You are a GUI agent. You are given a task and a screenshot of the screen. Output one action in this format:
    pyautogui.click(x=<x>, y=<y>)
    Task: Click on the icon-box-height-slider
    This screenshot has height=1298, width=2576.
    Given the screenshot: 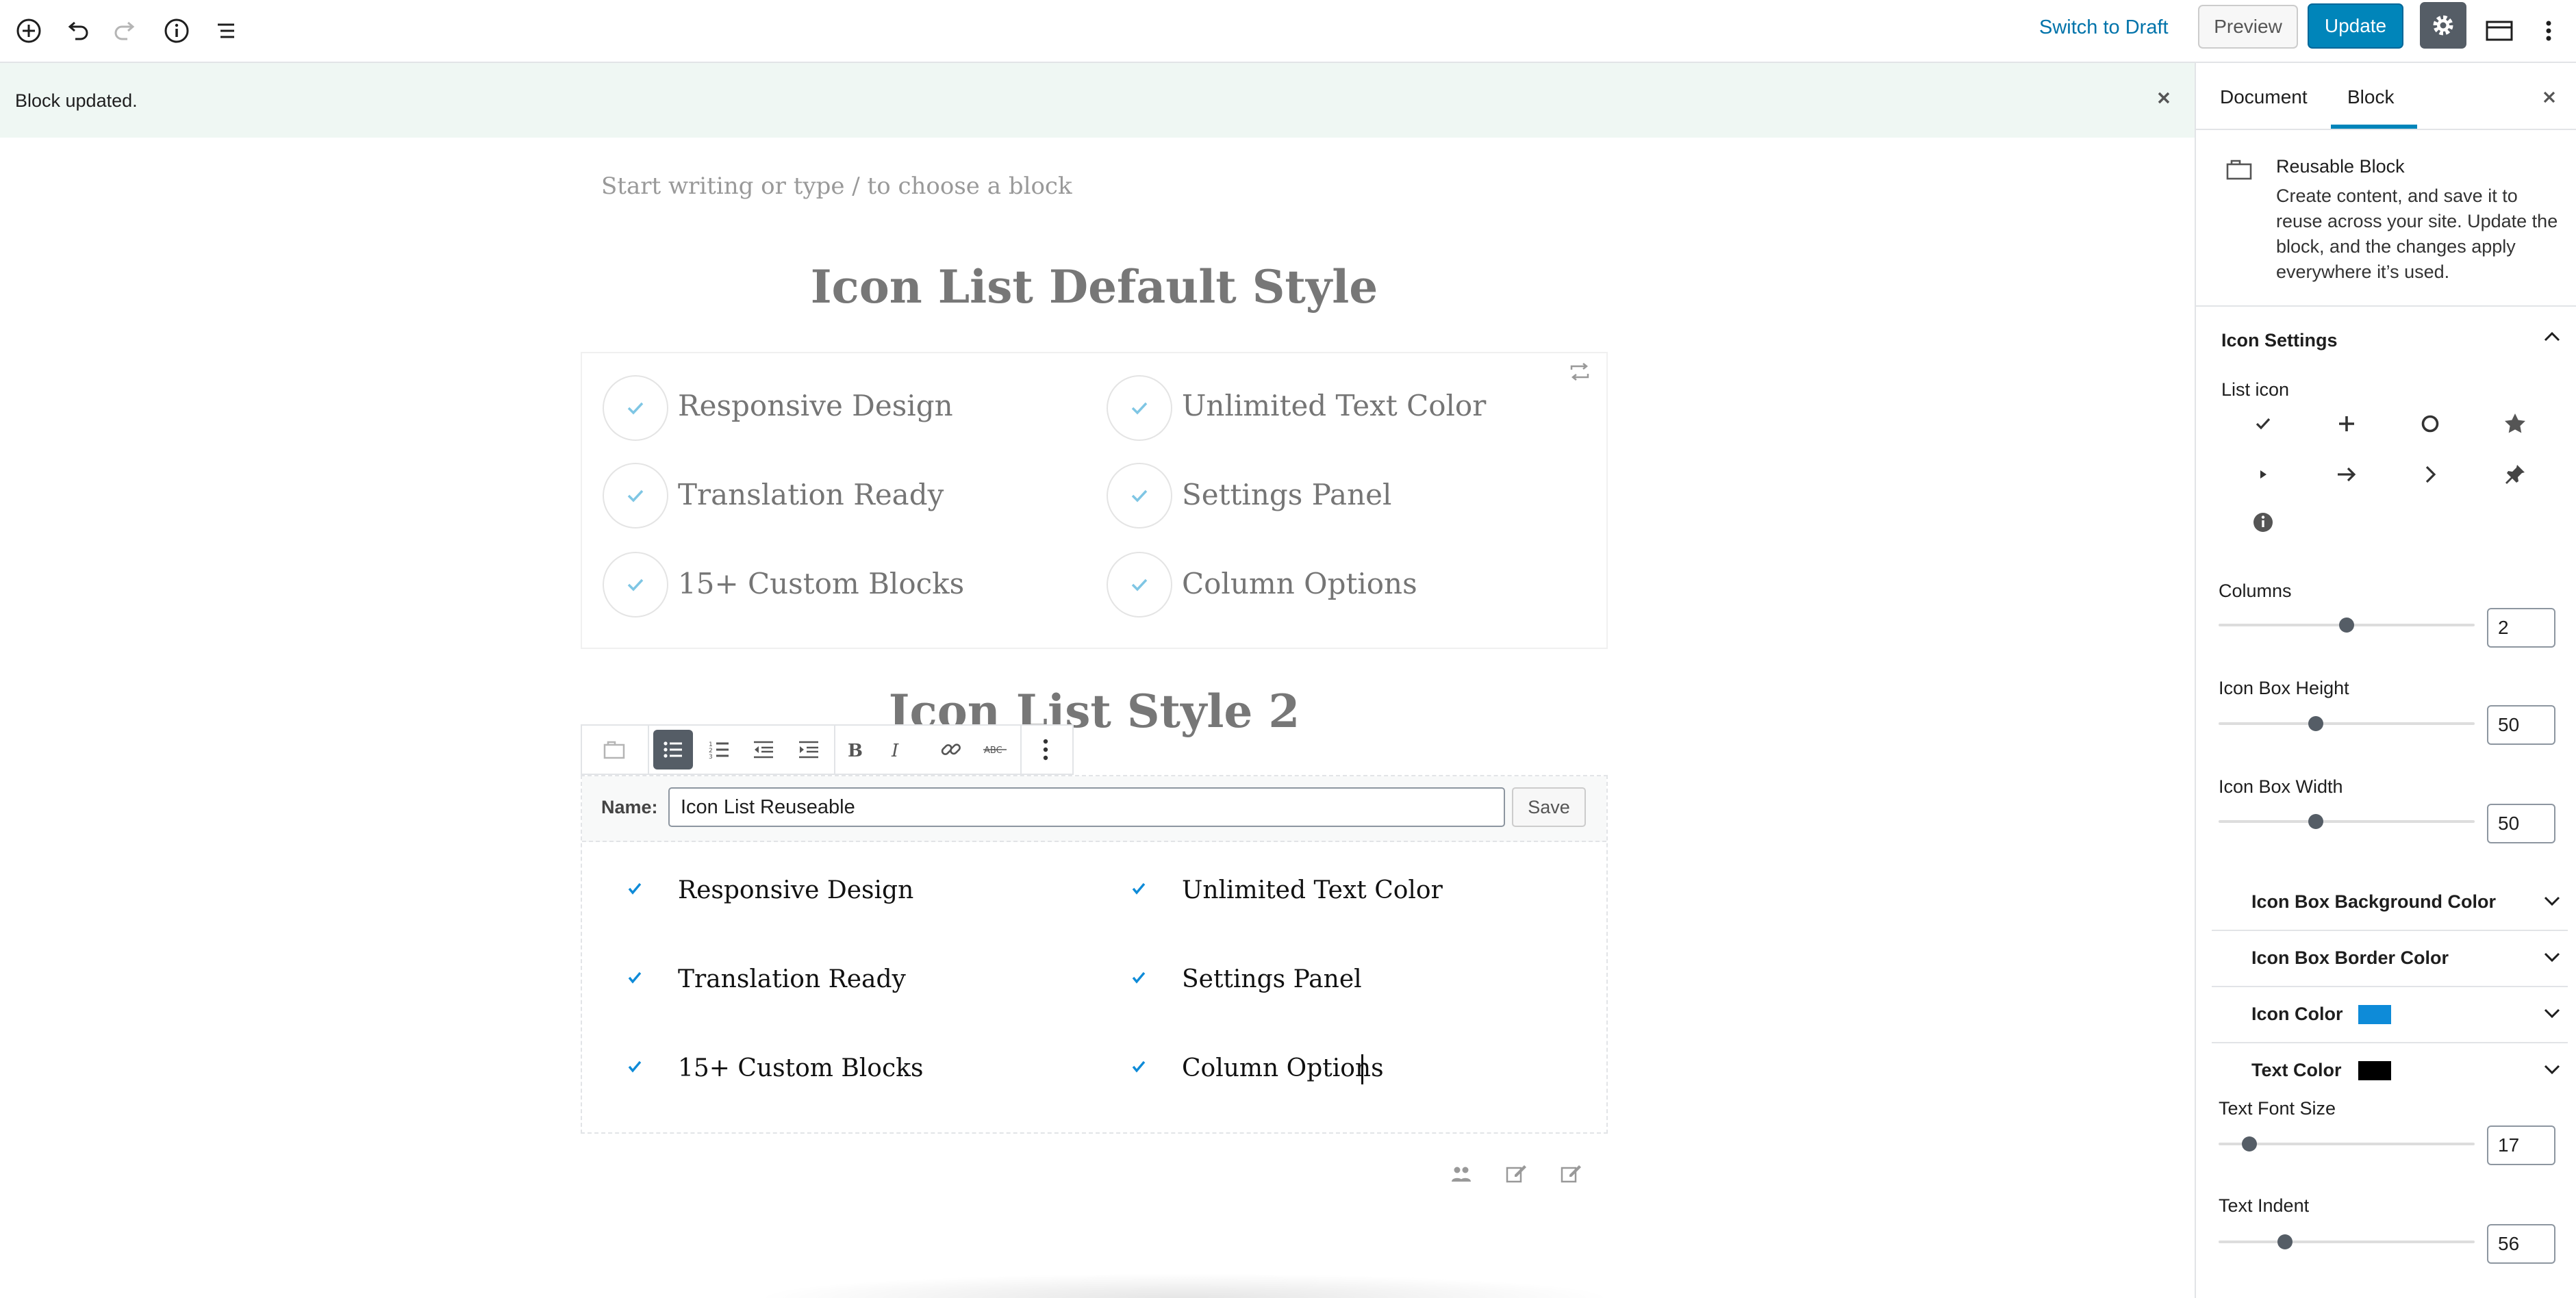 What is the action you would take?
    pyautogui.click(x=2347, y=723)
    